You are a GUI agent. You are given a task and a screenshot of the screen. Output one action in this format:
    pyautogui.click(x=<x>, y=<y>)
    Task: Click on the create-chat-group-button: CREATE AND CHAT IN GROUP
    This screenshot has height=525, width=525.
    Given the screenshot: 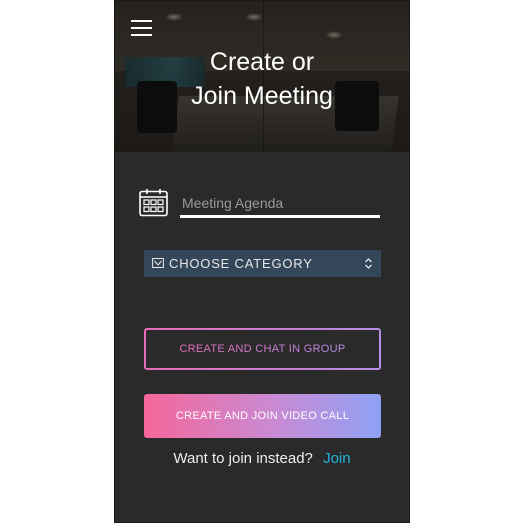 What is the action you would take?
    pyautogui.click(x=262, y=349)
    